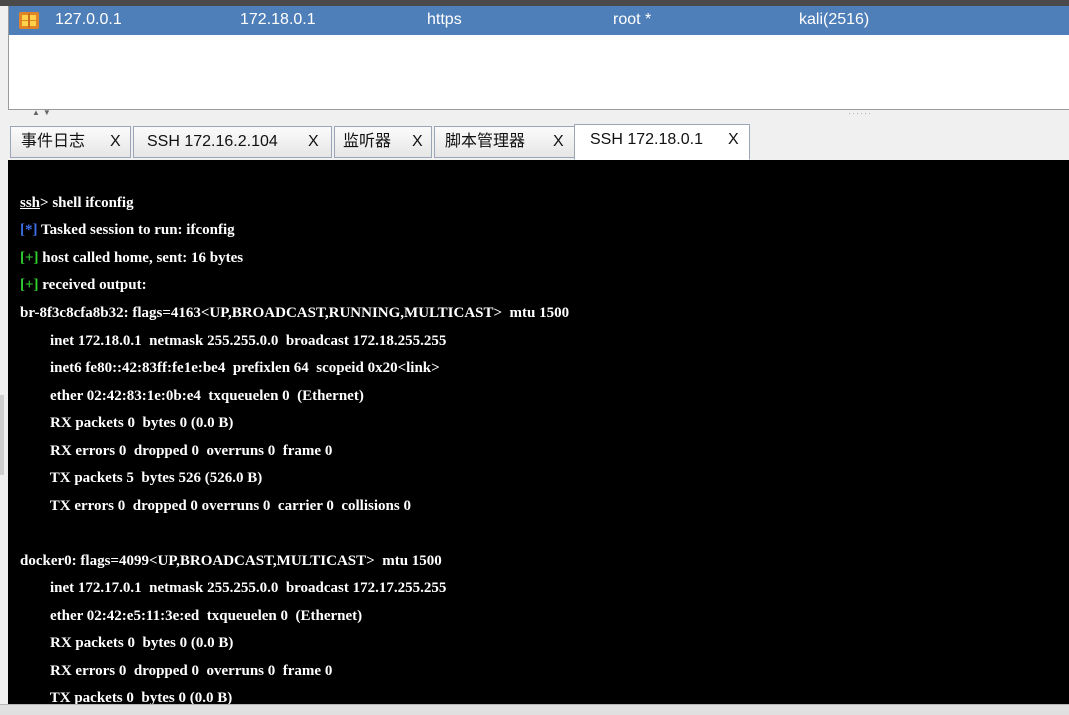 The height and width of the screenshot is (715, 1069). What do you see at coordinates (92, 285) in the screenshot?
I see `console-received-text: received output:` at bounding box center [92, 285].